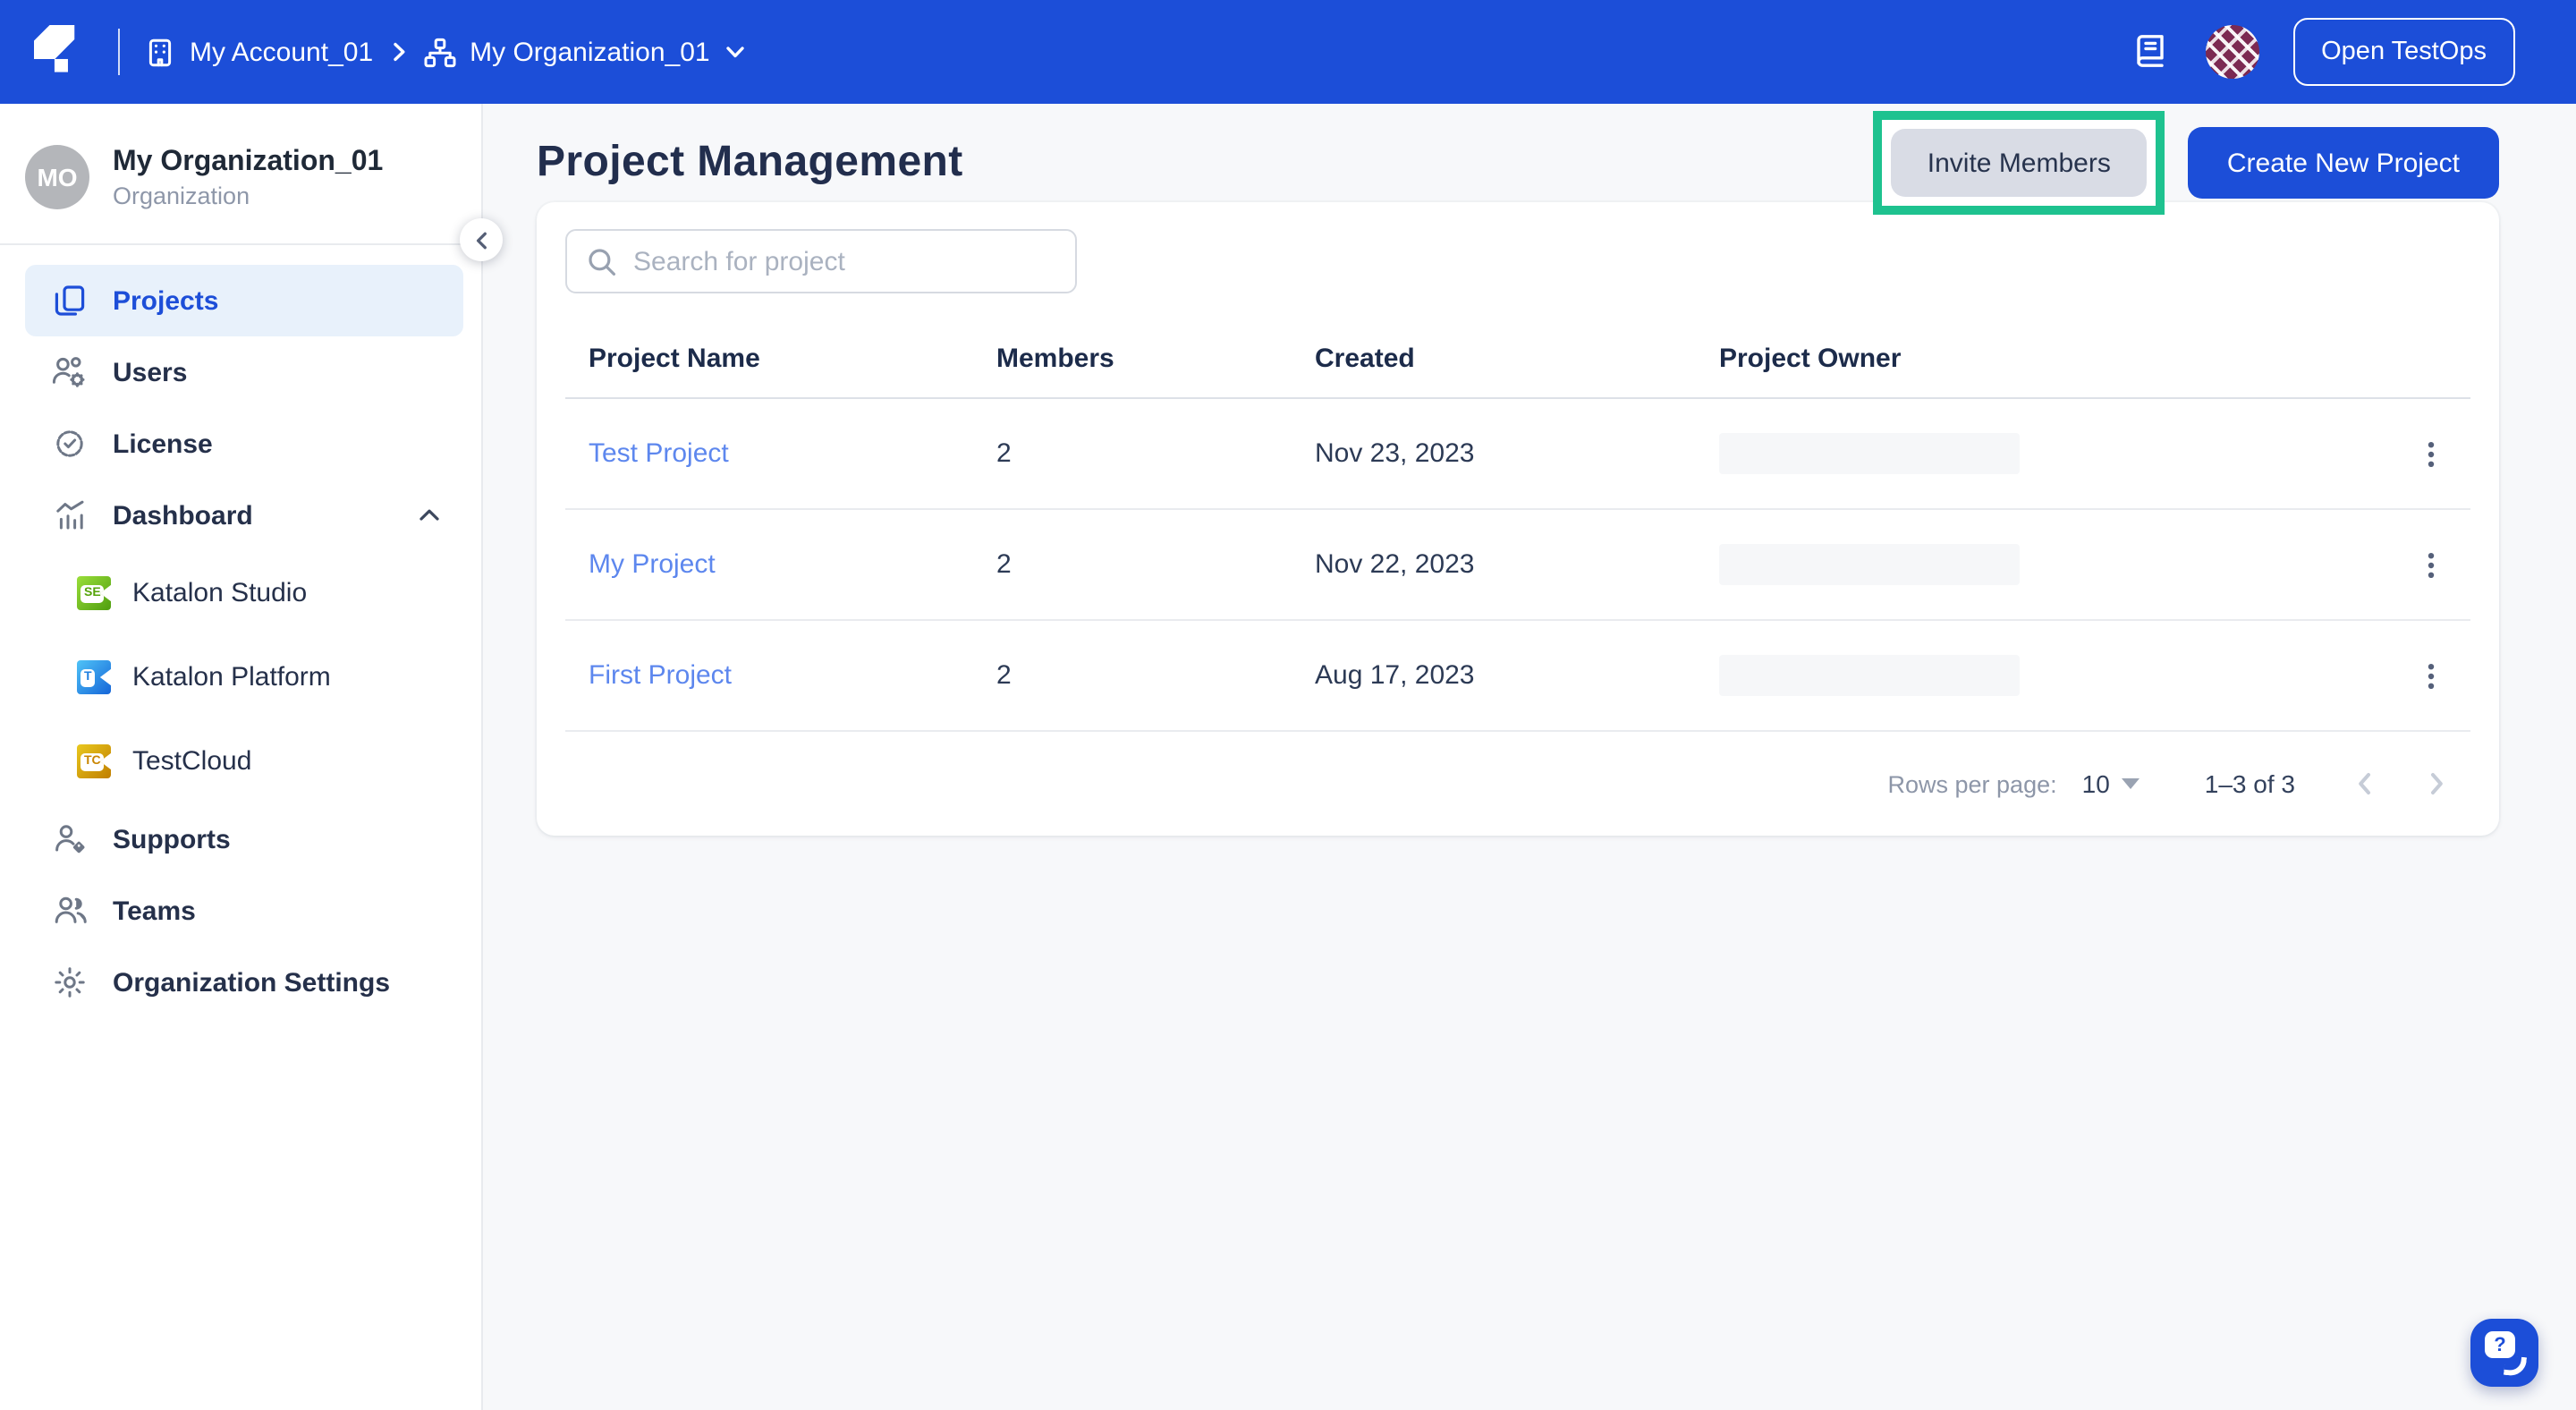 The width and height of the screenshot is (2576, 1410). I want to click on chevron-down-icon, so click(735, 52).